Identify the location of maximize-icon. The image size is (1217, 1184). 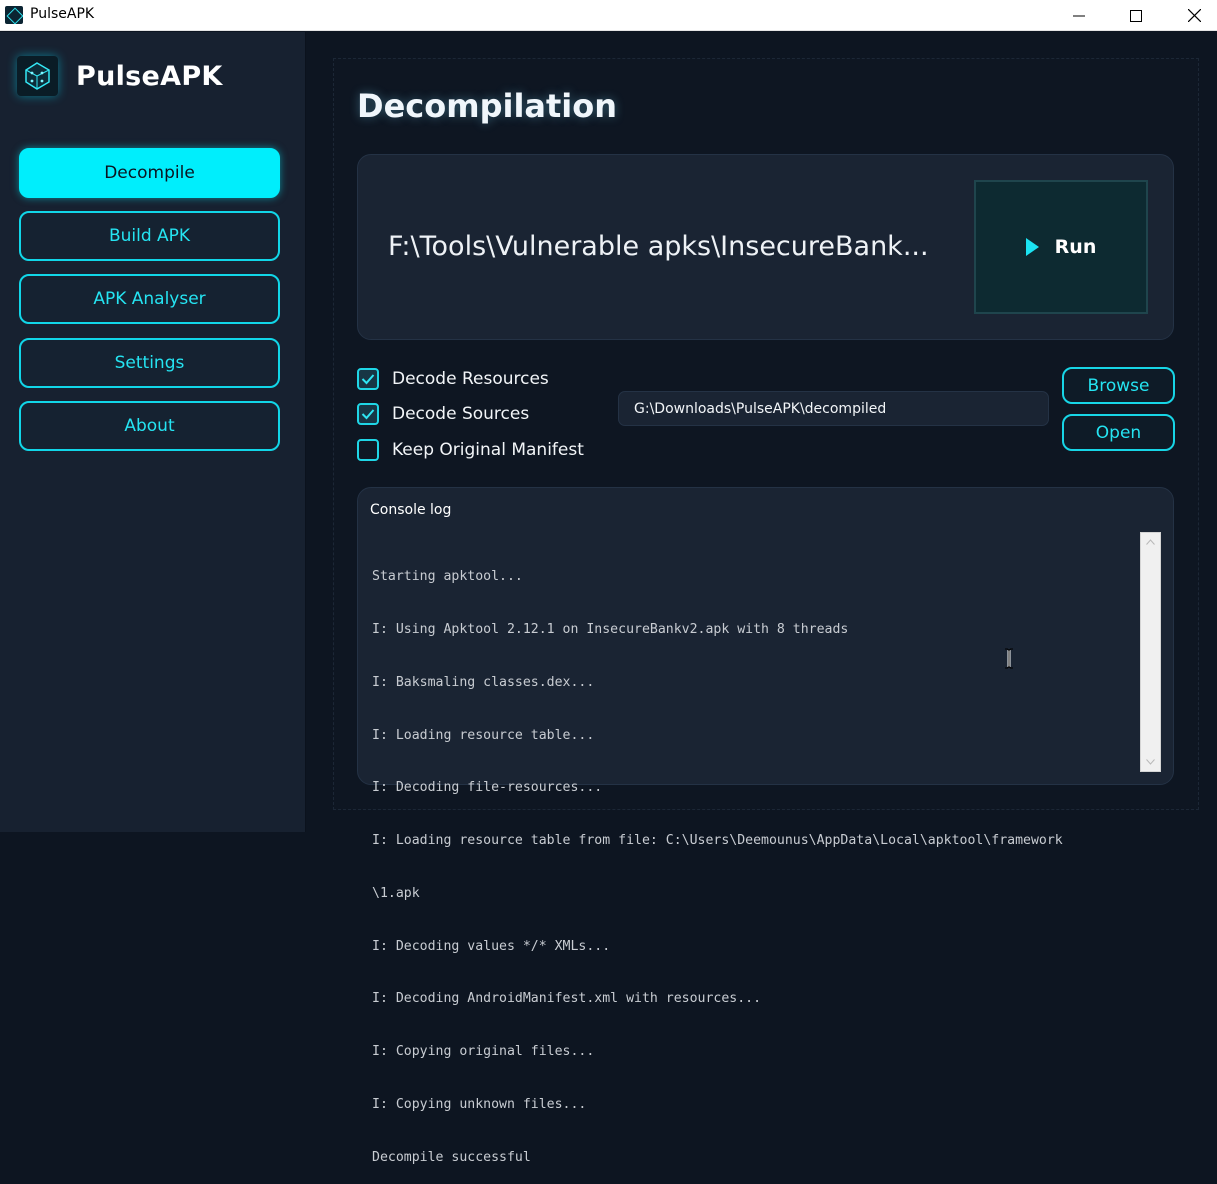
(1136, 15).